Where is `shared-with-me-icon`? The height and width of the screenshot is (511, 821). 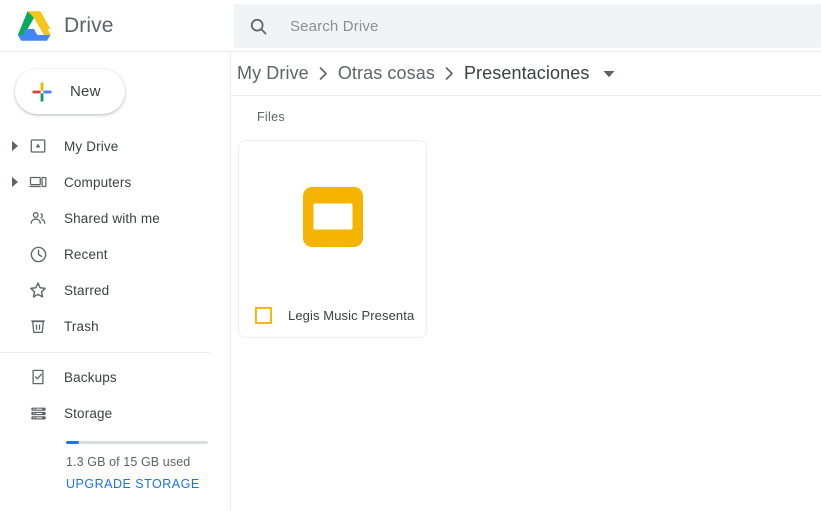
shared-with-me-icon is located at coordinates (38, 218).